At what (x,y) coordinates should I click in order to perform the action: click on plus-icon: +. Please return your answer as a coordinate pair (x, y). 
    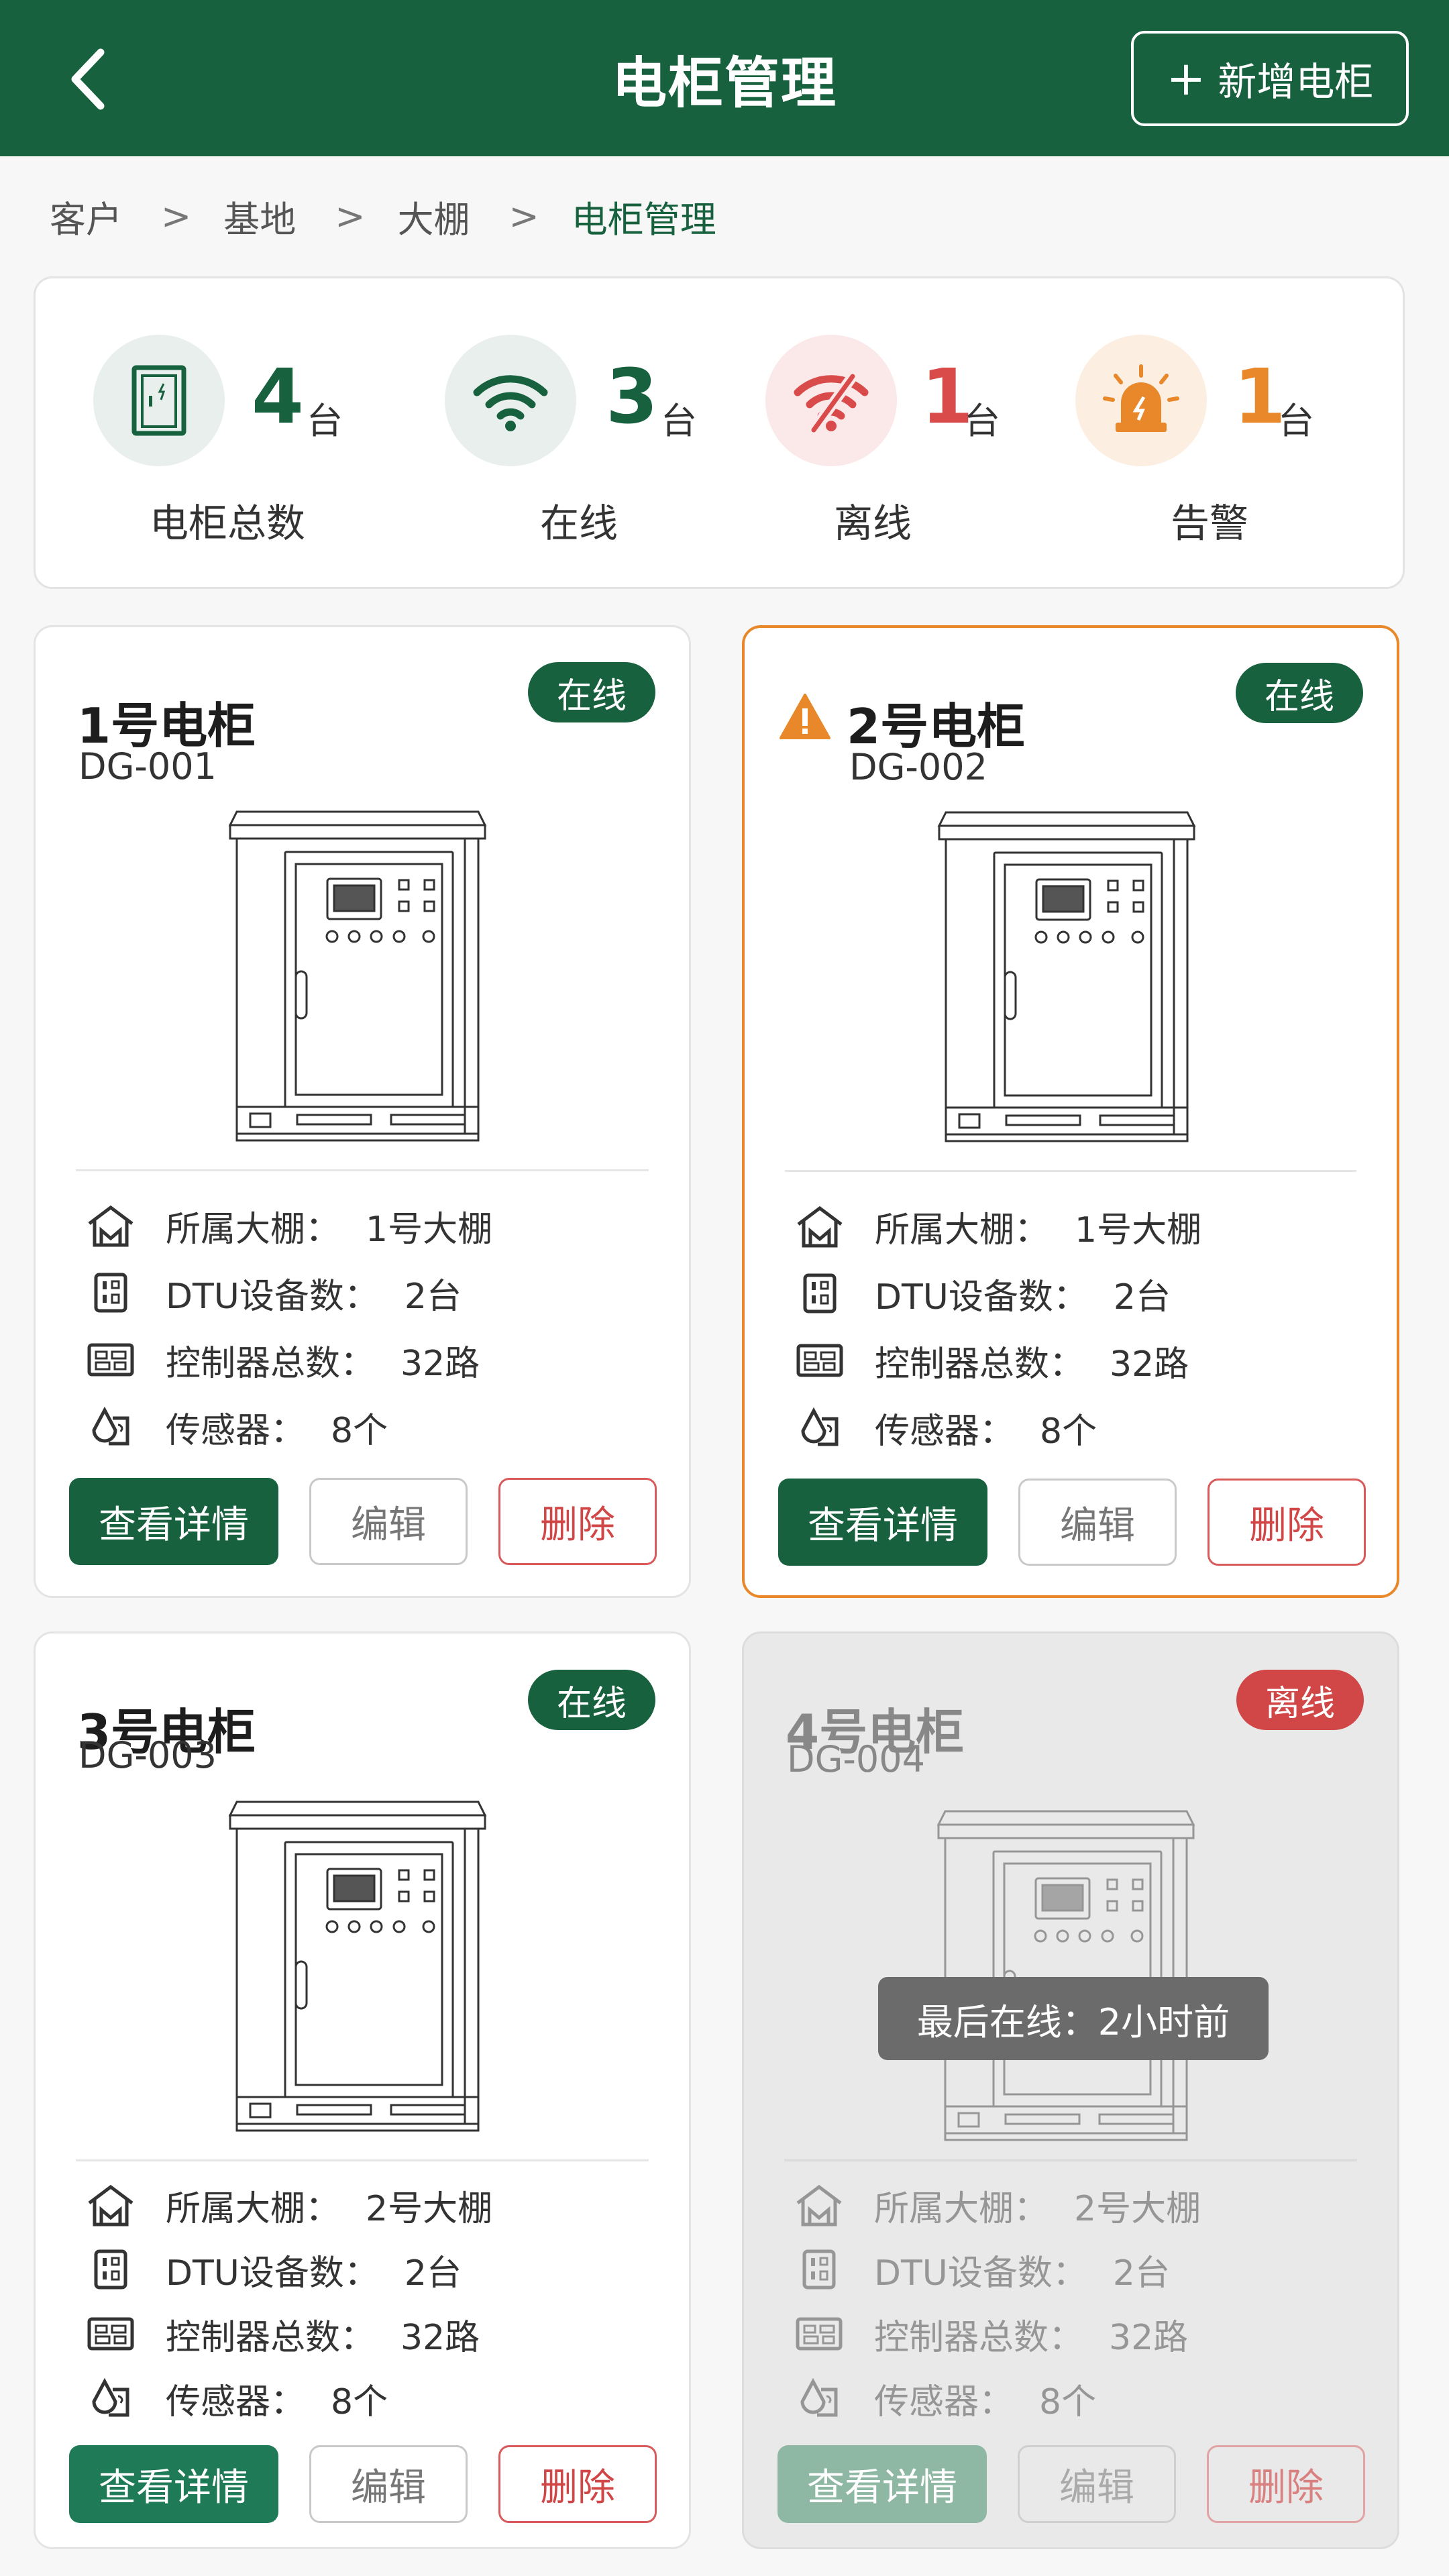
    Looking at the image, I should click on (1186, 78).